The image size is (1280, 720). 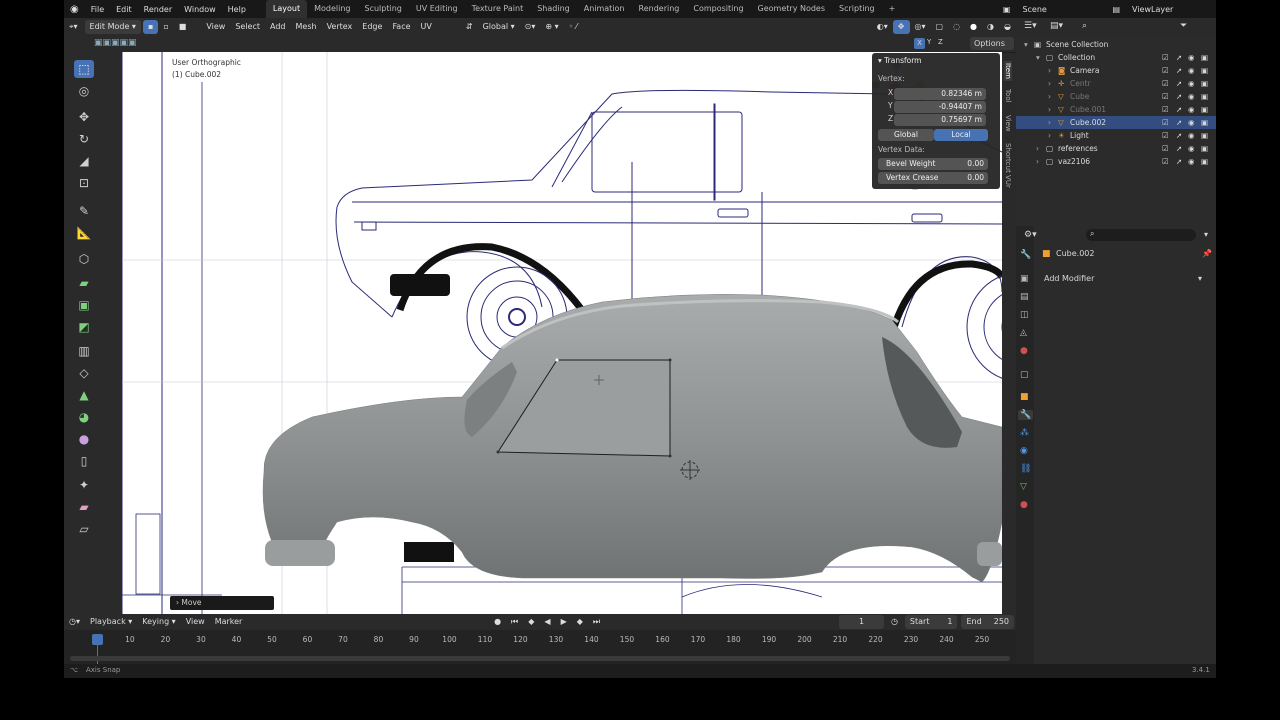 I want to click on menu-add: Add, so click(x=278, y=27).